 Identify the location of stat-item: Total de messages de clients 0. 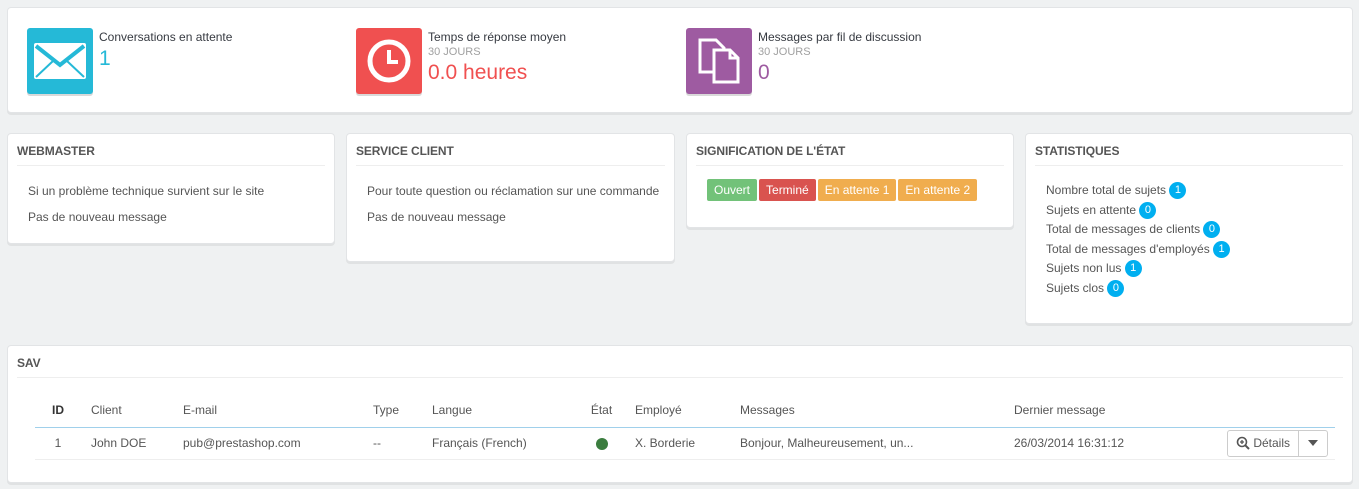
(1138, 230).